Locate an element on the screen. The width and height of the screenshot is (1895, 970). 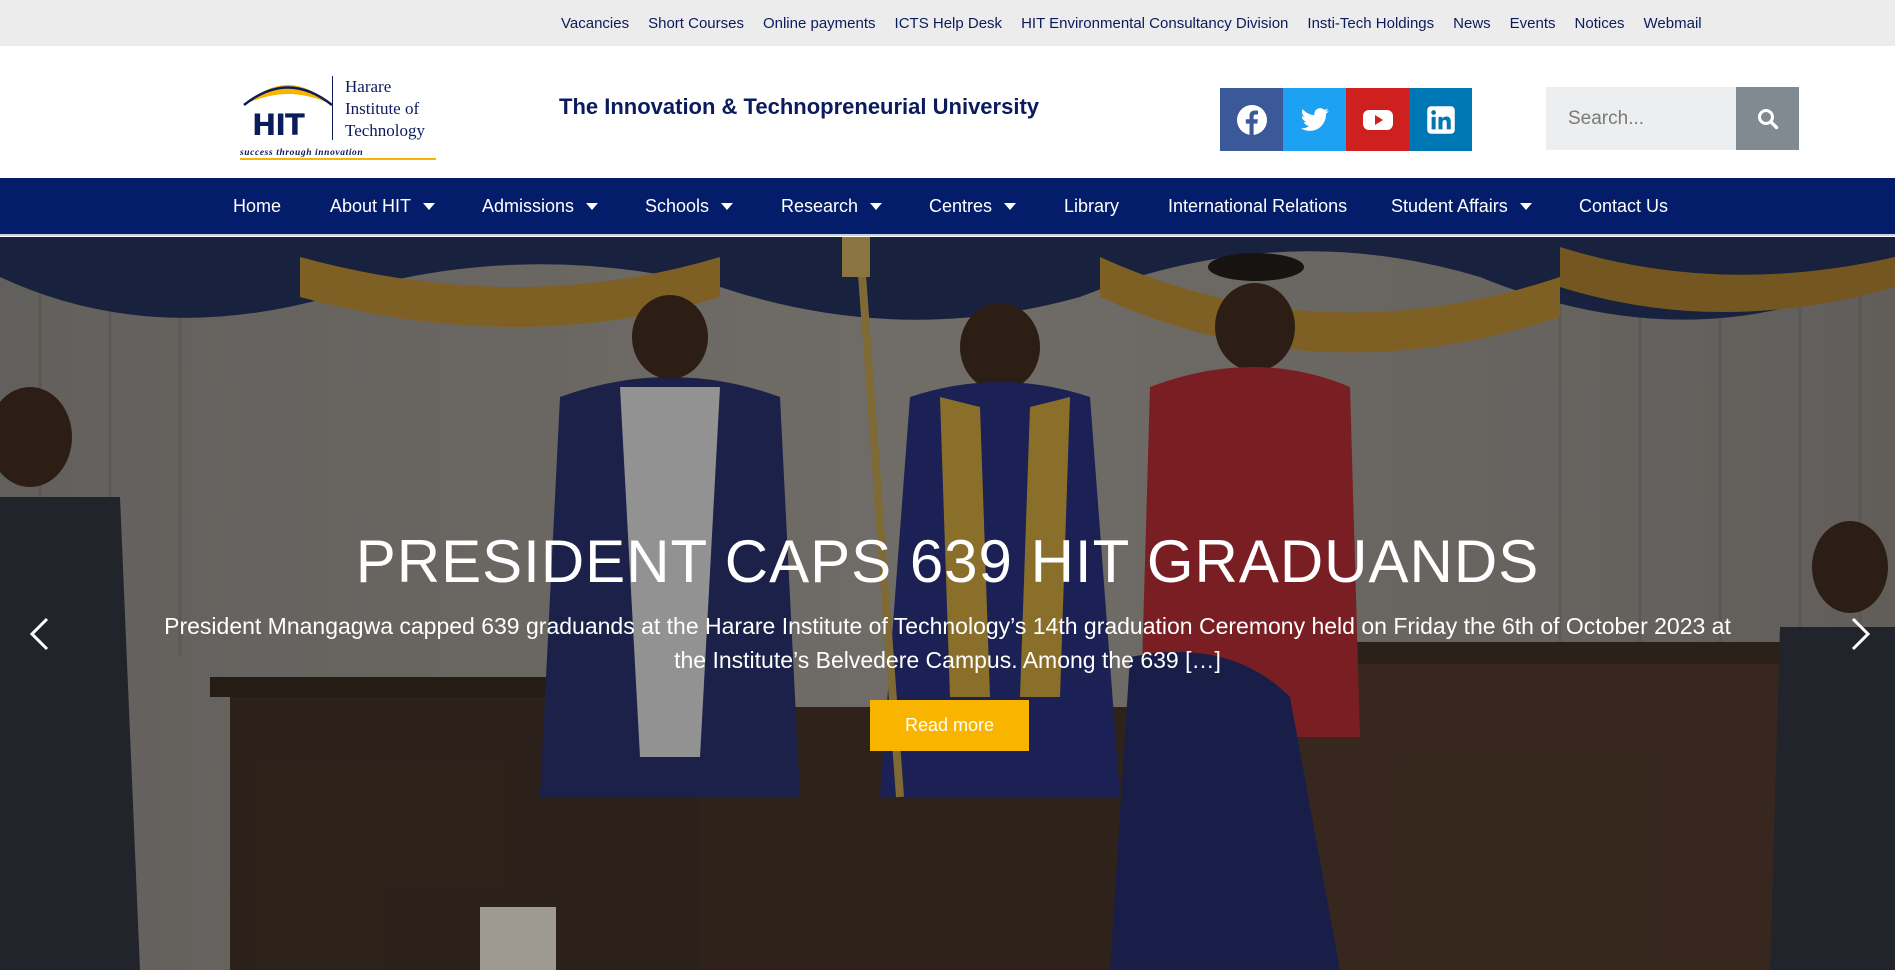
logo-name: Harare Institute of Technology is located at coordinates (385, 109).